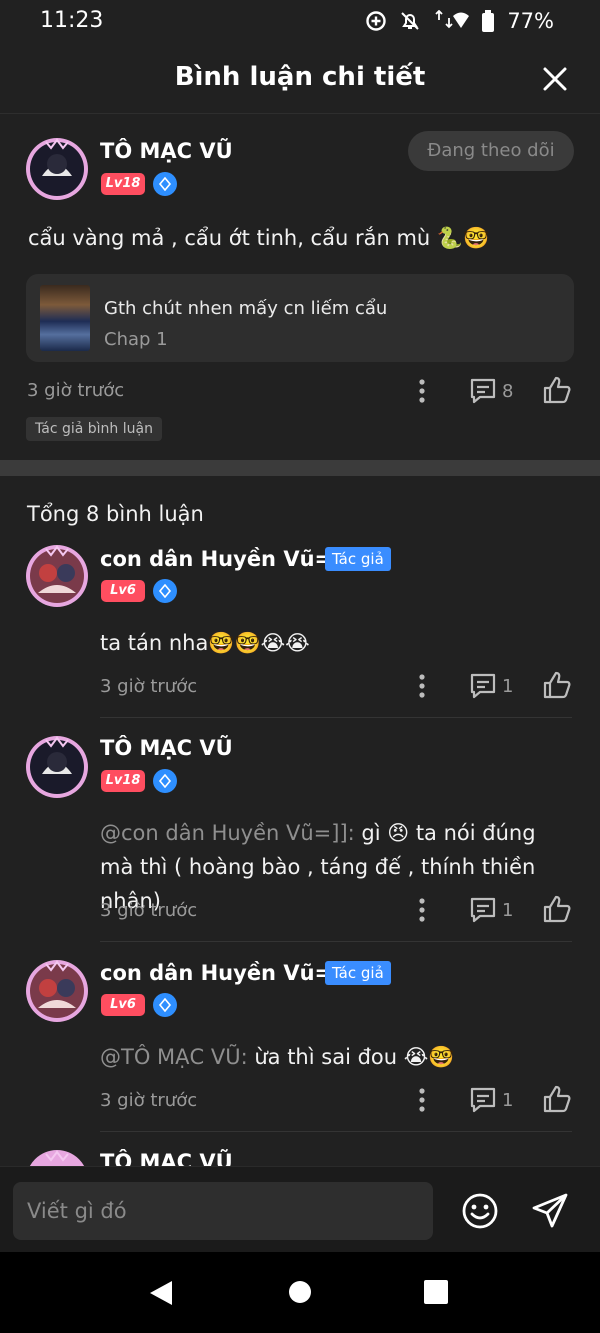  What do you see at coordinates (115, 514) in the screenshot?
I see `total-comments: Tổng 8 bình luận` at bounding box center [115, 514].